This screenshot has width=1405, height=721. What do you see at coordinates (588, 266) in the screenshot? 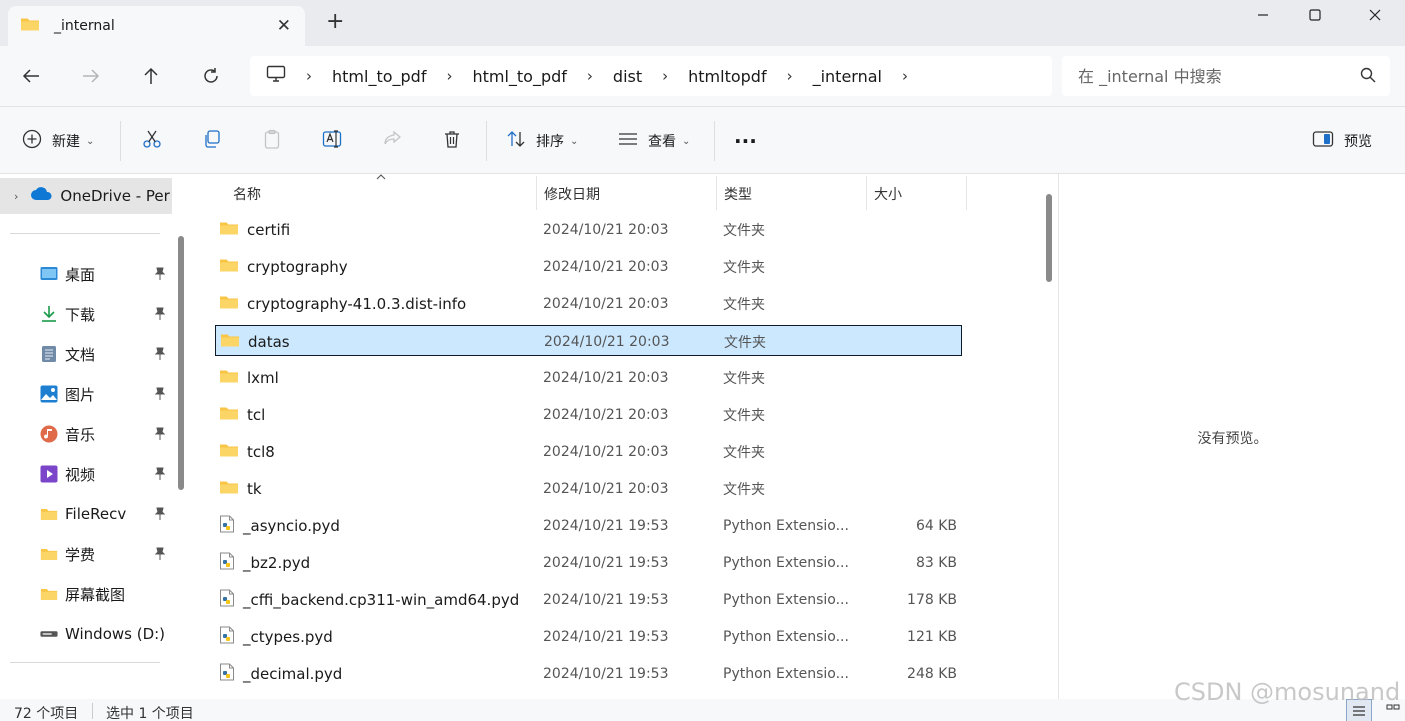
I see `file-row: cryptography 2024/10/21 20:03 文件夹` at bounding box center [588, 266].